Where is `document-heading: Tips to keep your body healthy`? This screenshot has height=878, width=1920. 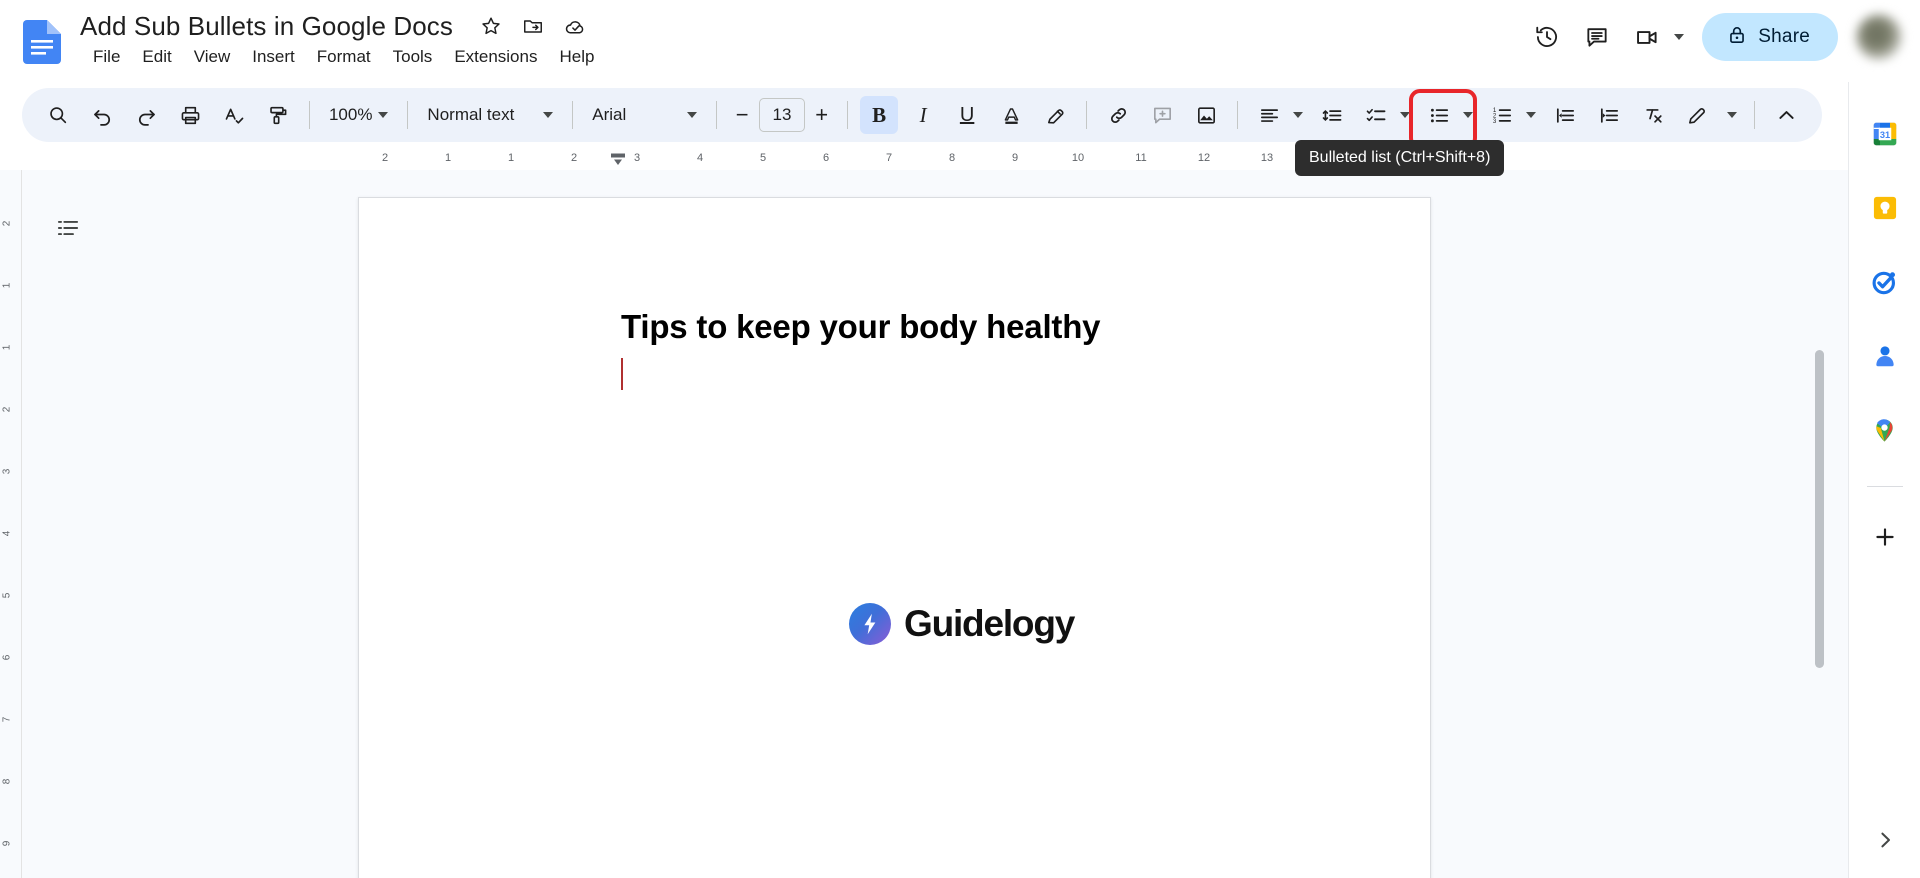 document-heading: Tips to keep your body healthy is located at coordinates (861, 327).